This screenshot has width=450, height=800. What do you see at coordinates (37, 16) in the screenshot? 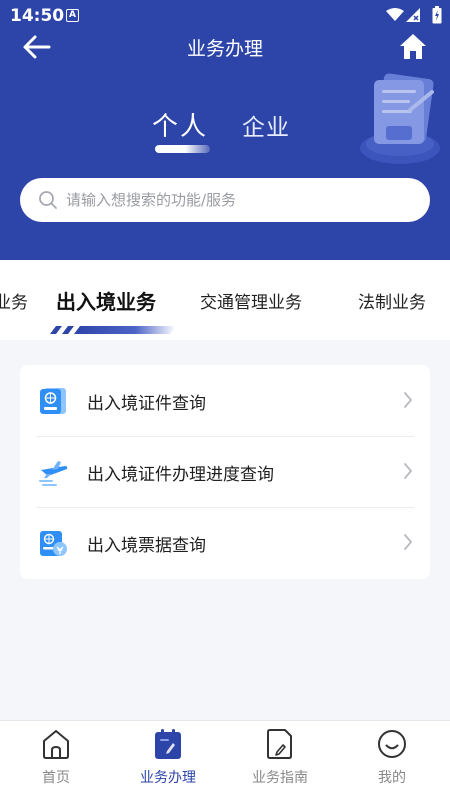
I see `status-time: 14:50` at bounding box center [37, 16].